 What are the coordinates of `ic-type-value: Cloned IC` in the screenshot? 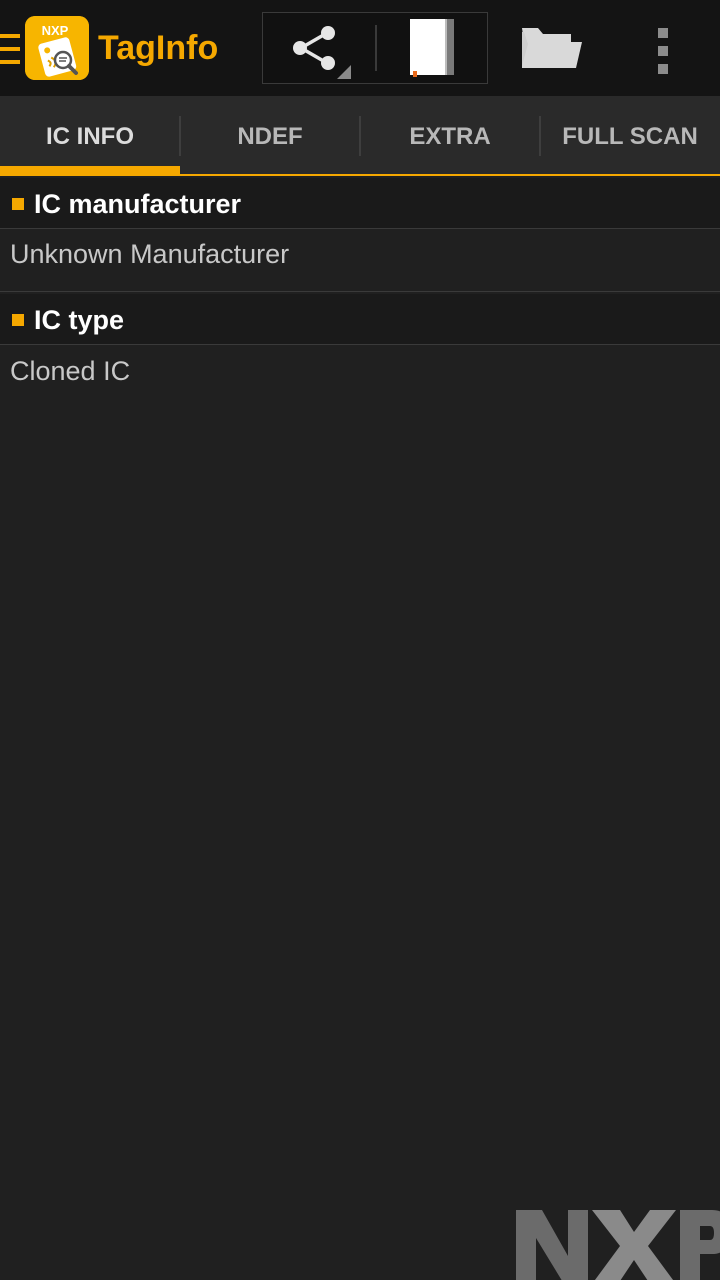 It's located at (70, 371).